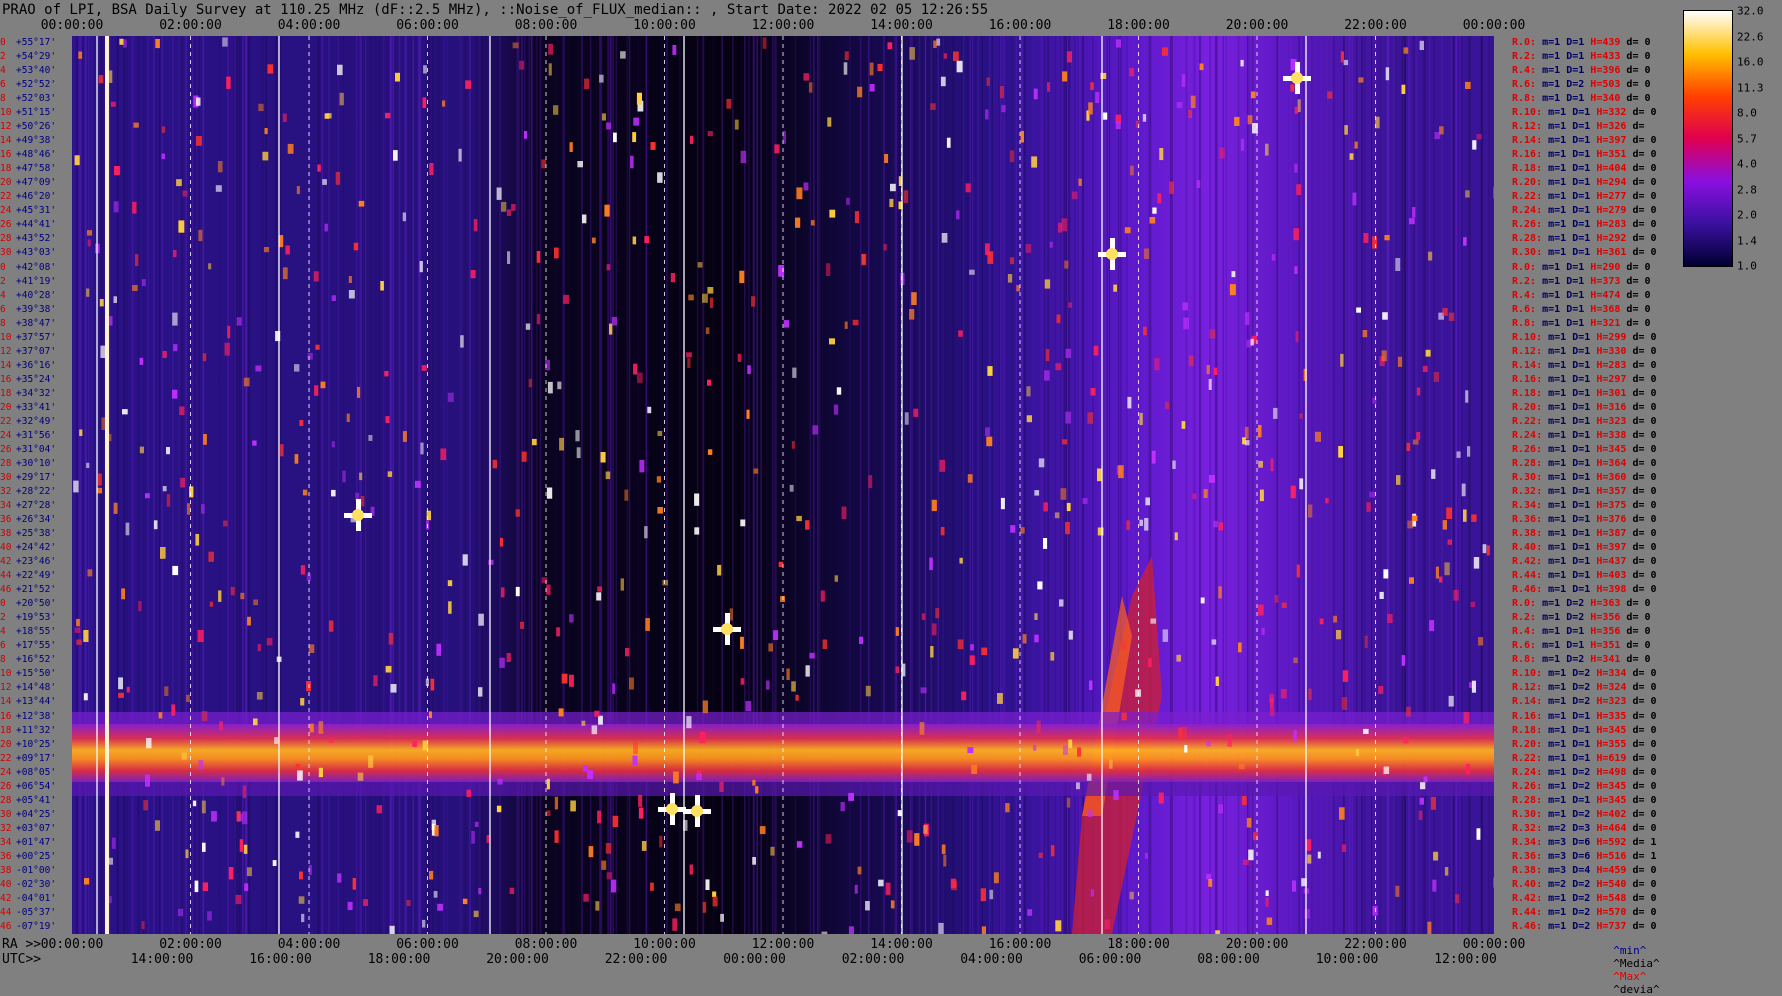 This screenshot has height=996, width=1782. What do you see at coordinates (873, 959) in the screenshot?
I see `utc-tick-label: 02:00:00` at bounding box center [873, 959].